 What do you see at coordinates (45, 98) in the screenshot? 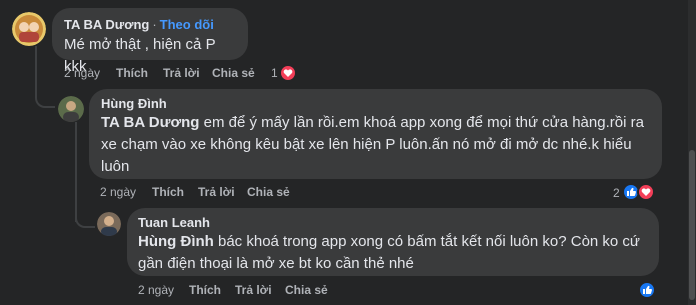
I see `thread-curve-reply1` at bounding box center [45, 98].